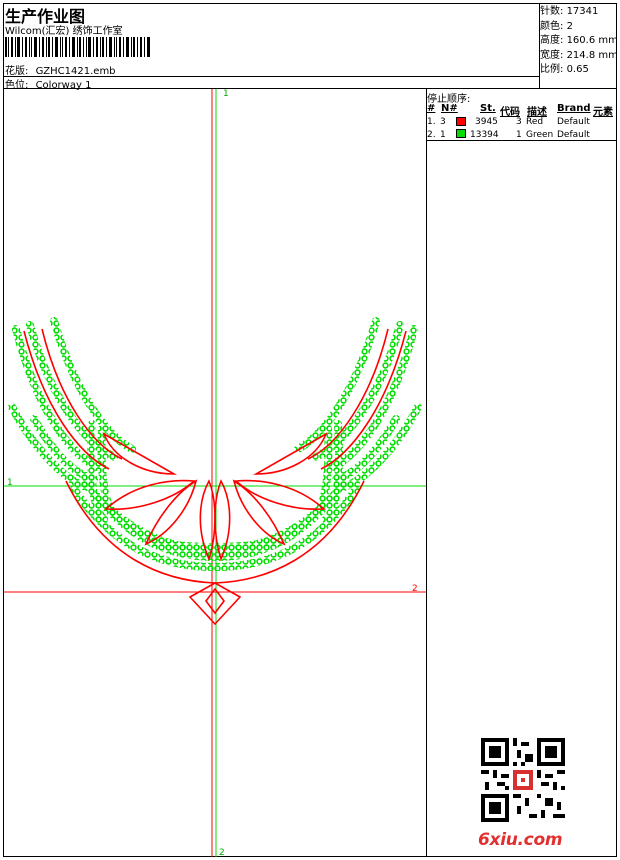 Image resolution: width=620 pixels, height=860 pixels. Describe the element at coordinates (569, 11) in the screenshot. I see `stat-stitches: 针数: 17341` at that location.